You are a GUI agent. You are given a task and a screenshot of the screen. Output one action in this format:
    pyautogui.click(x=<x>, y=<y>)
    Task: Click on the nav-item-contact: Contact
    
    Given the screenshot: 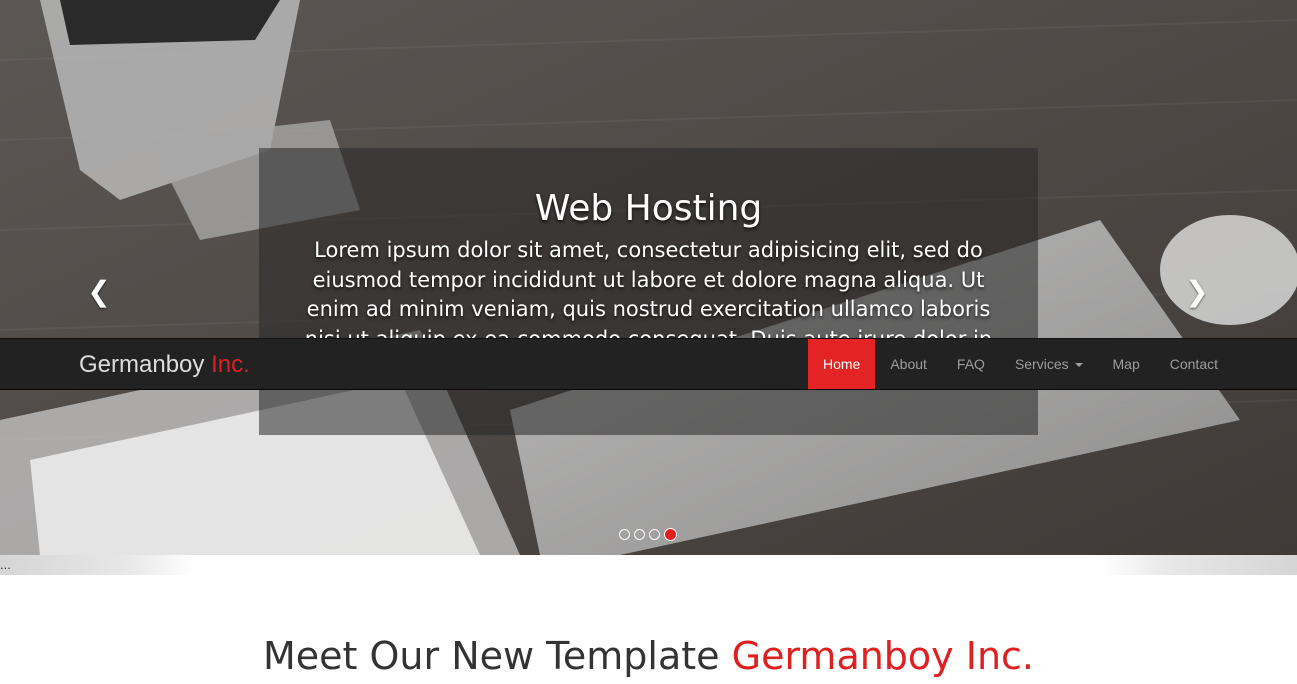 What is the action you would take?
    pyautogui.click(x=1194, y=364)
    